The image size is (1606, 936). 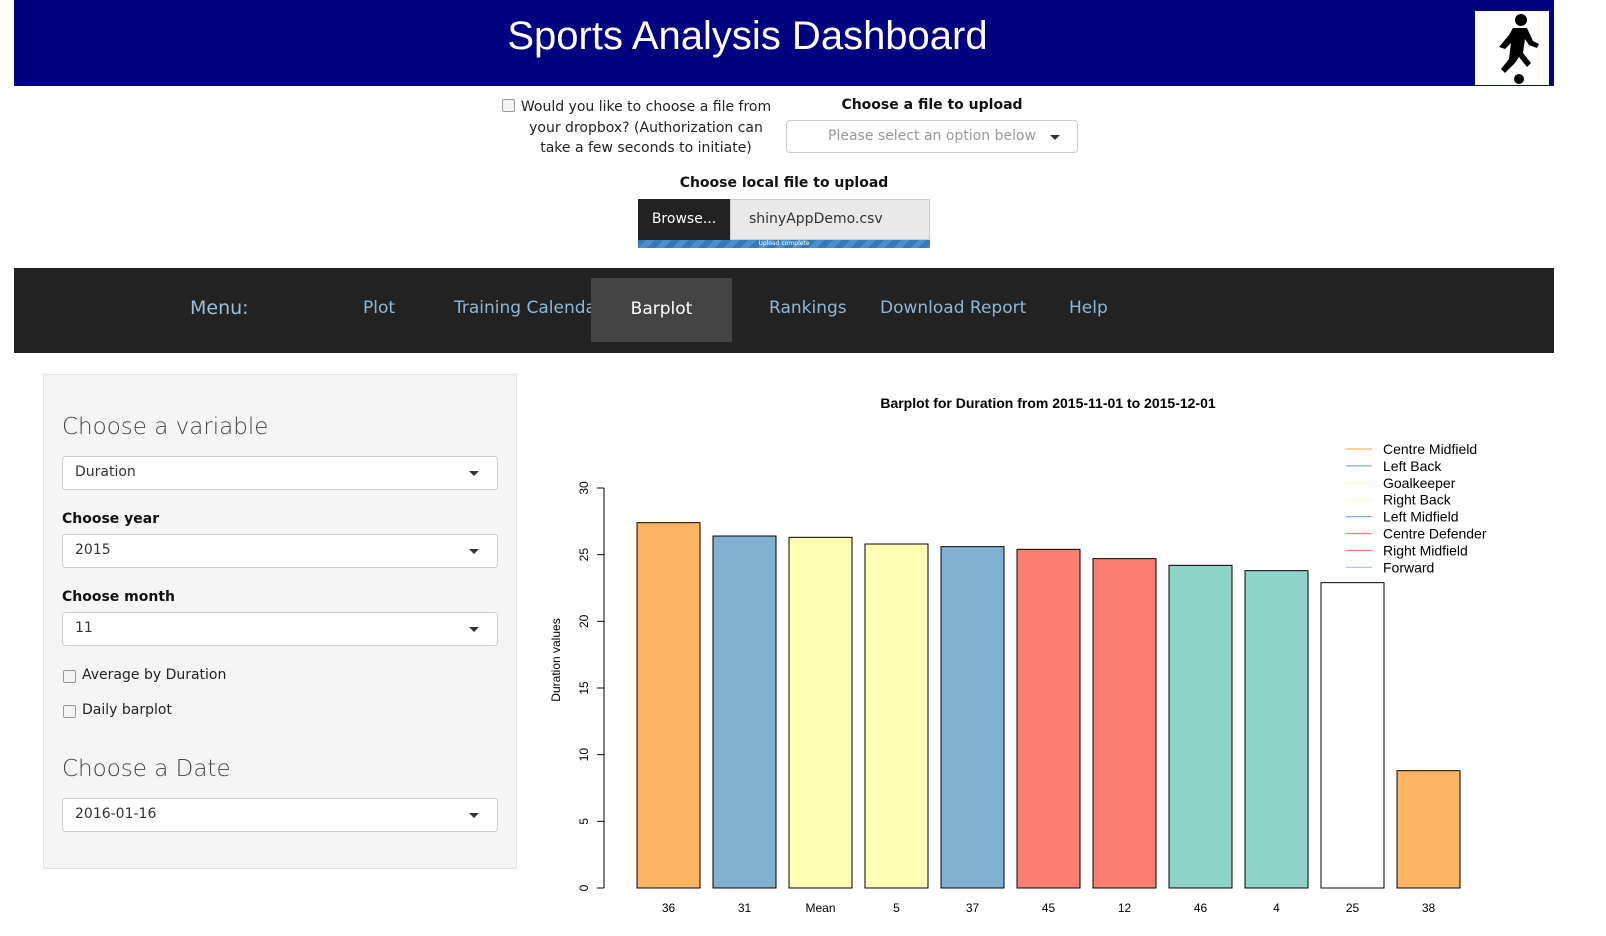 What do you see at coordinates (1430, 449) in the screenshot?
I see `legend-label: Centre Midfield` at bounding box center [1430, 449].